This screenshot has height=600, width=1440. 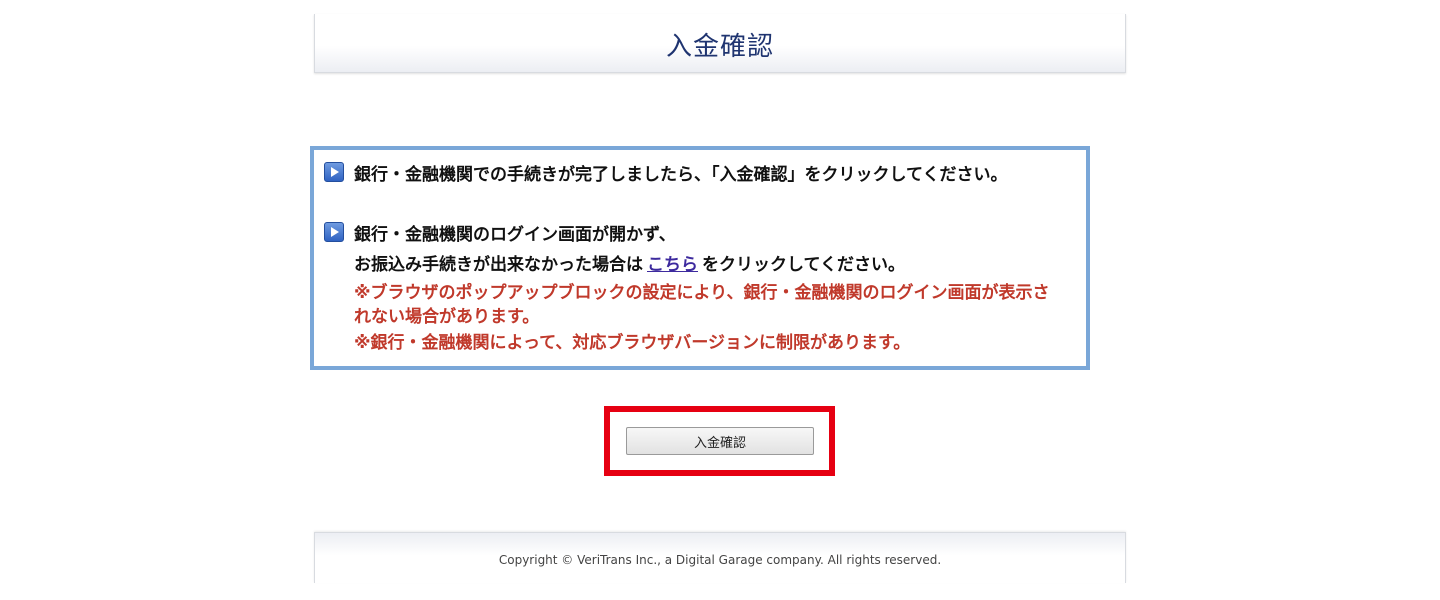 What do you see at coordinates (498, 265) in the screenshot?
I see `instruction-line-login-2-before: お振込み手続きが出来なかった場合は` at bounding box center [498, 265].